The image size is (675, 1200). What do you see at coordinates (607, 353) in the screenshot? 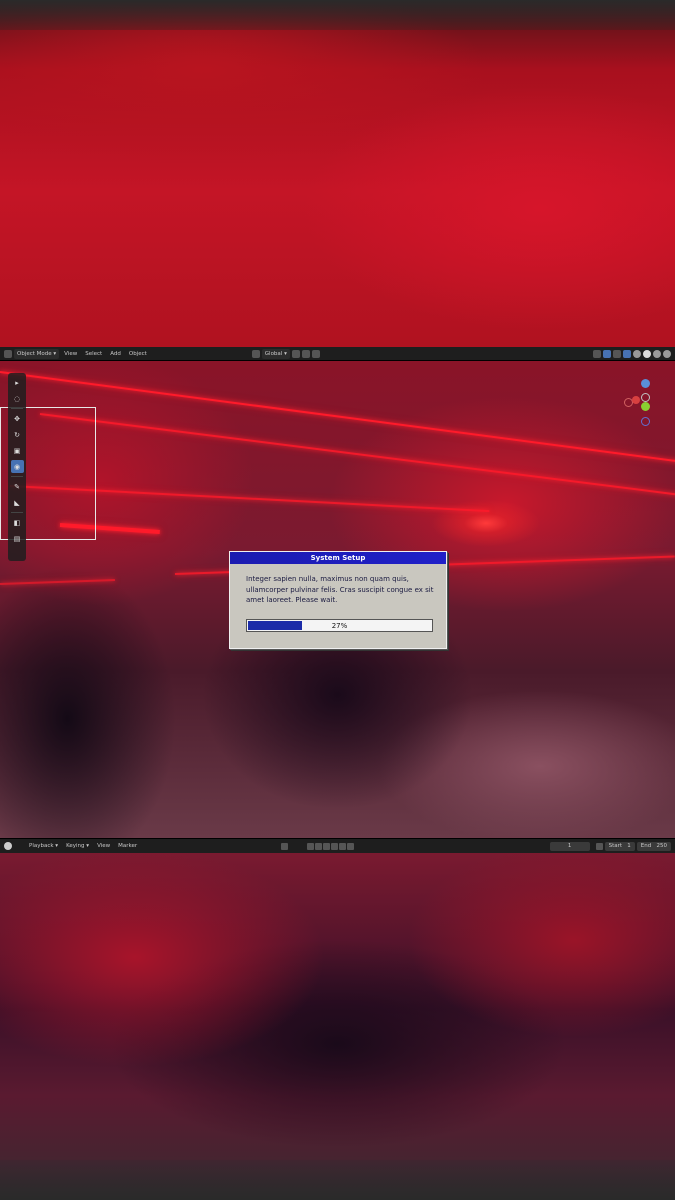
I see `gizmo-toggle-icon` at bounding box center [607, 353].